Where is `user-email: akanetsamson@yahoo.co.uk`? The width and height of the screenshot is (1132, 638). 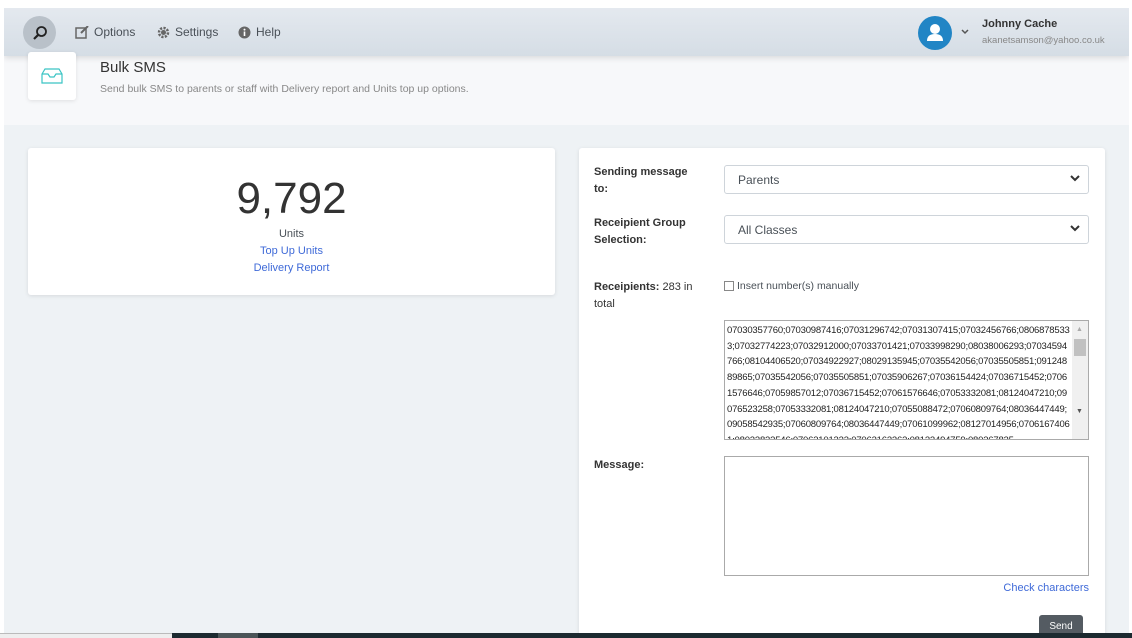 user-email: akanetsamson@yahoo.co.uk is located at coordinates (1043, 40).